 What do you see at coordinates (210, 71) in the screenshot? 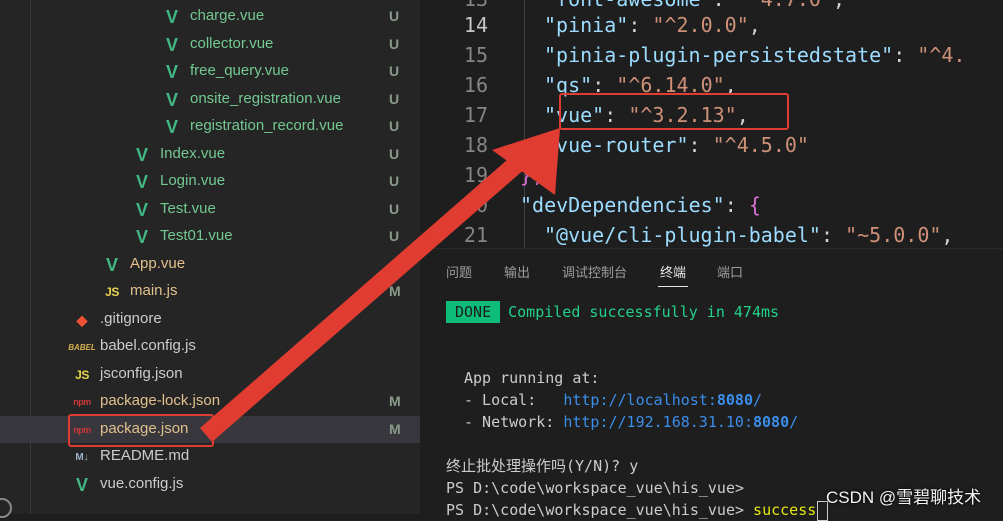
I see `tree-item-free-query-vue: V free_query.vue U` at bounding box center [210, 71].